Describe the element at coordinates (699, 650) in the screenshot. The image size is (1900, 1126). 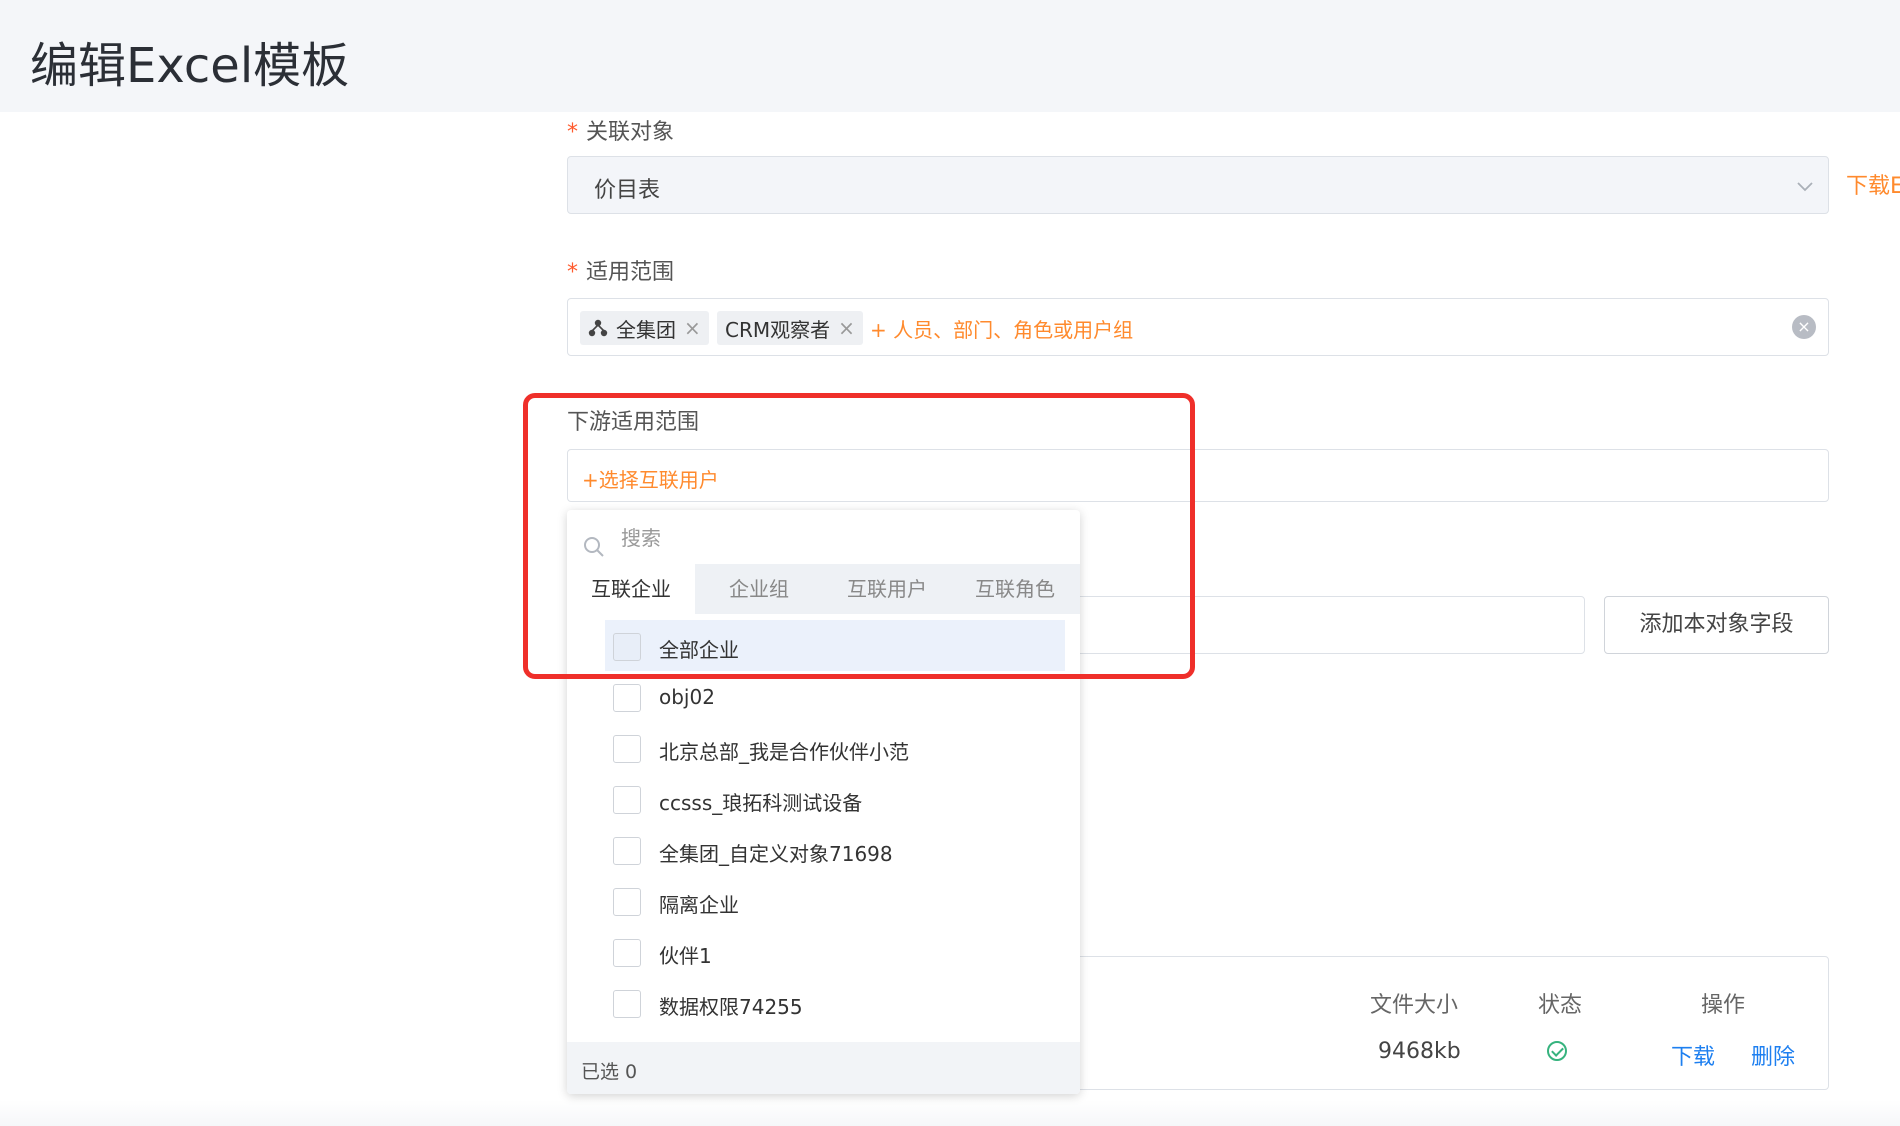
I see `list-item-label: 全部企业` at that location.